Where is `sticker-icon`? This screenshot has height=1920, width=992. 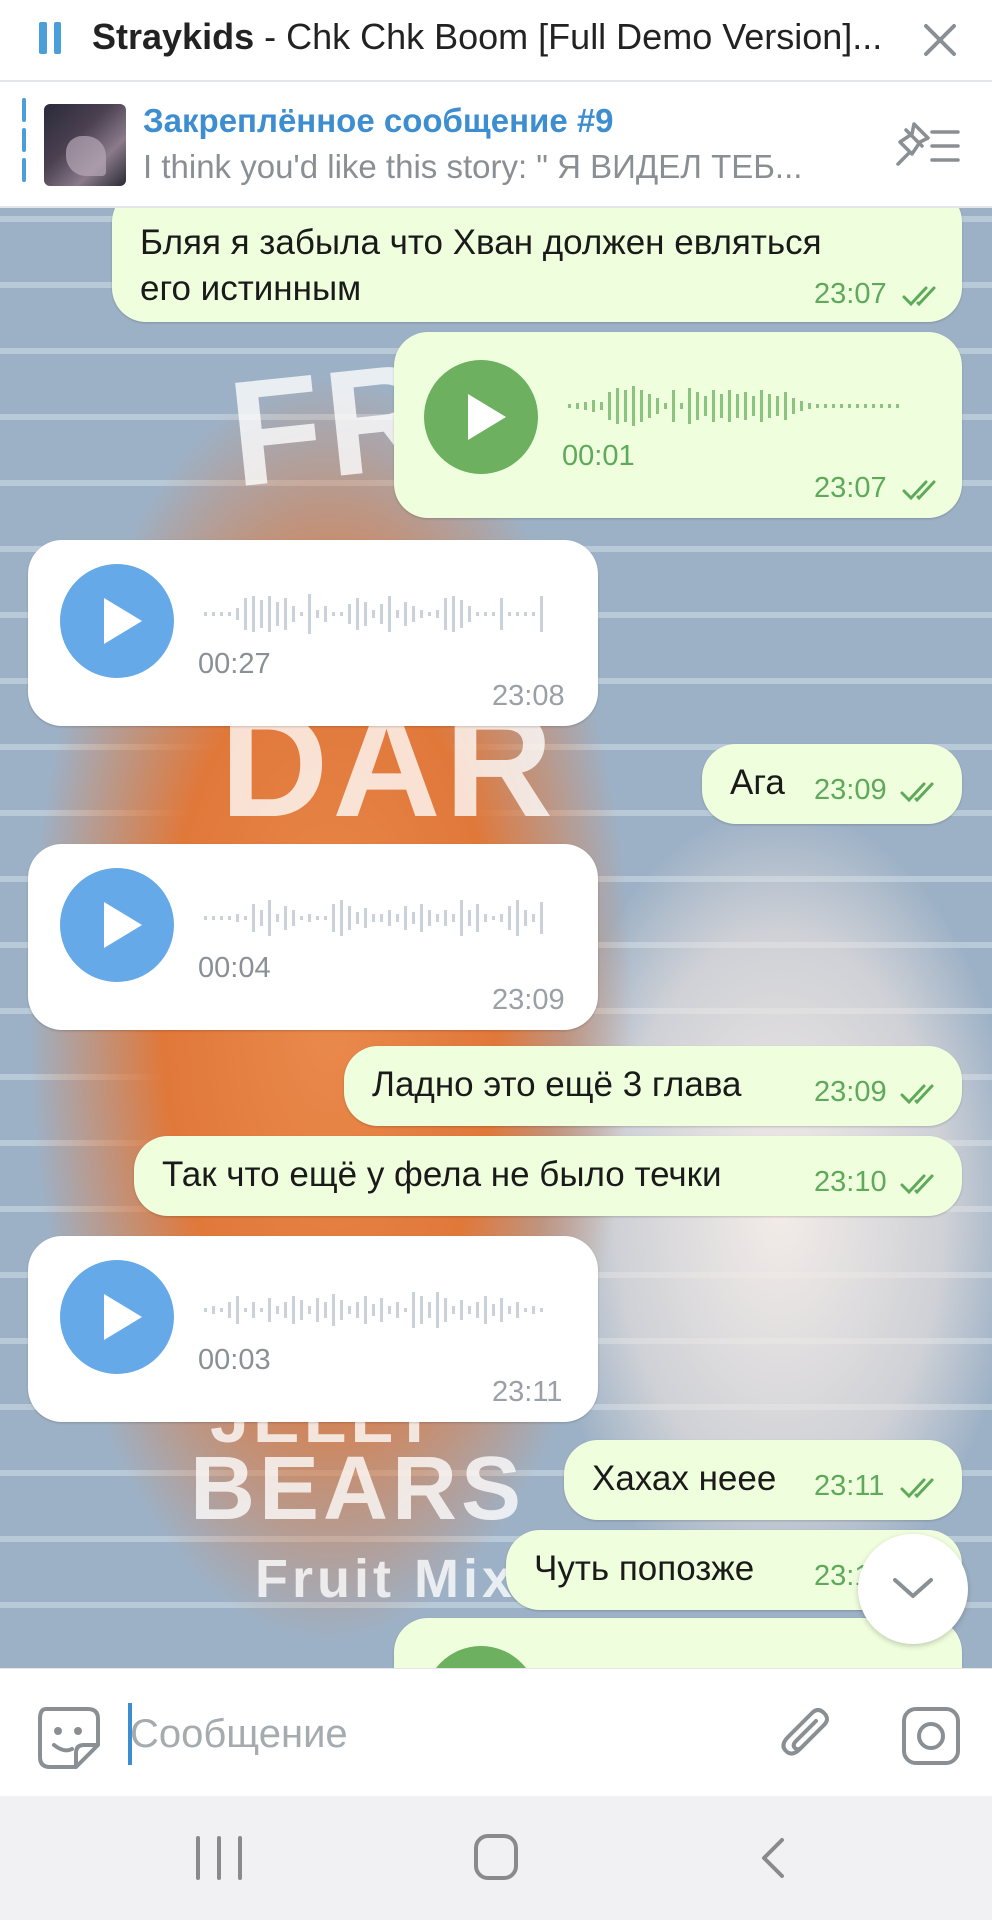 sticker-icon is located at coordinates (69, 1738).